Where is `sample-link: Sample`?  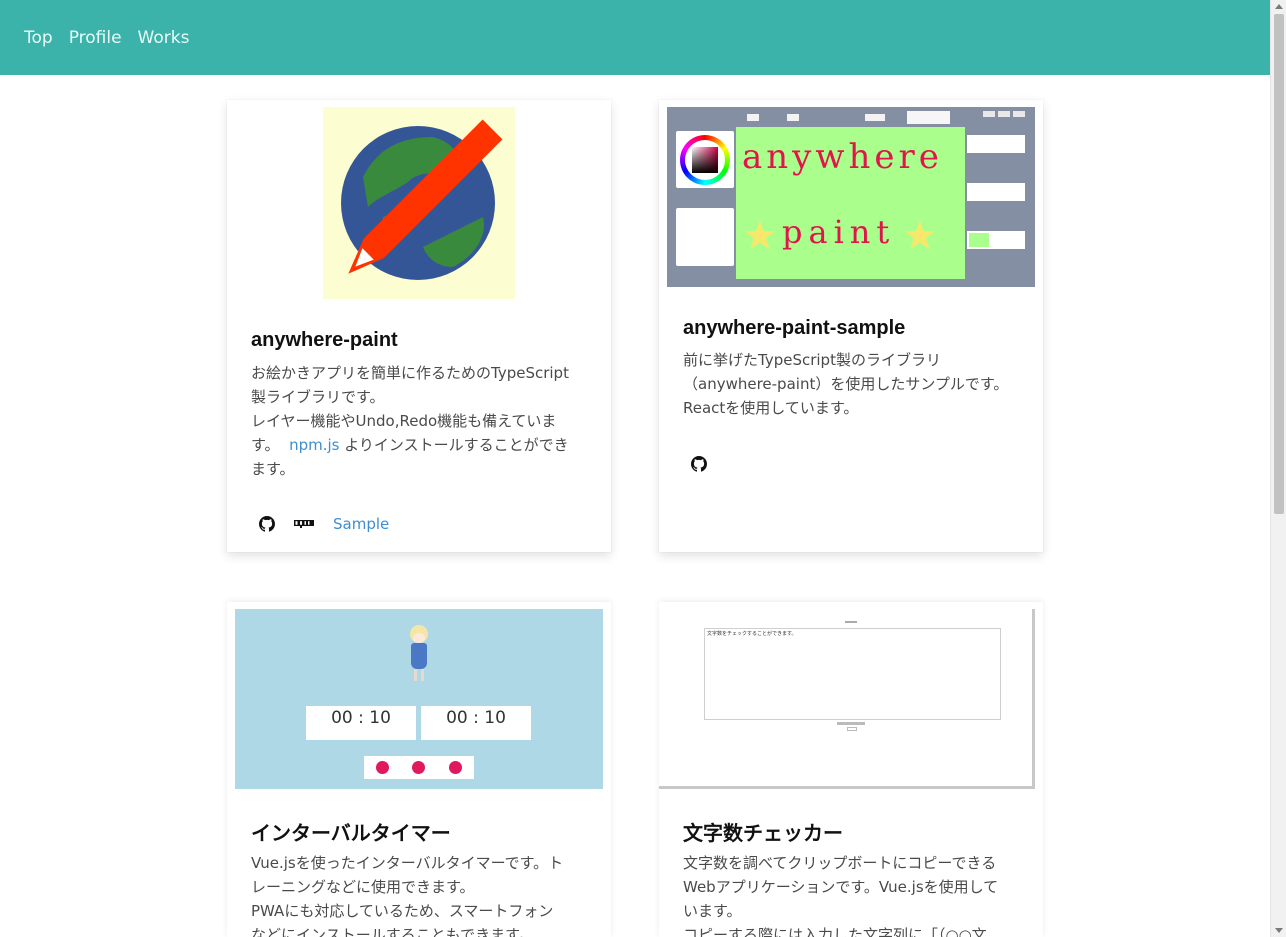
sample-link: Sample is located at coordinates (361, 524).